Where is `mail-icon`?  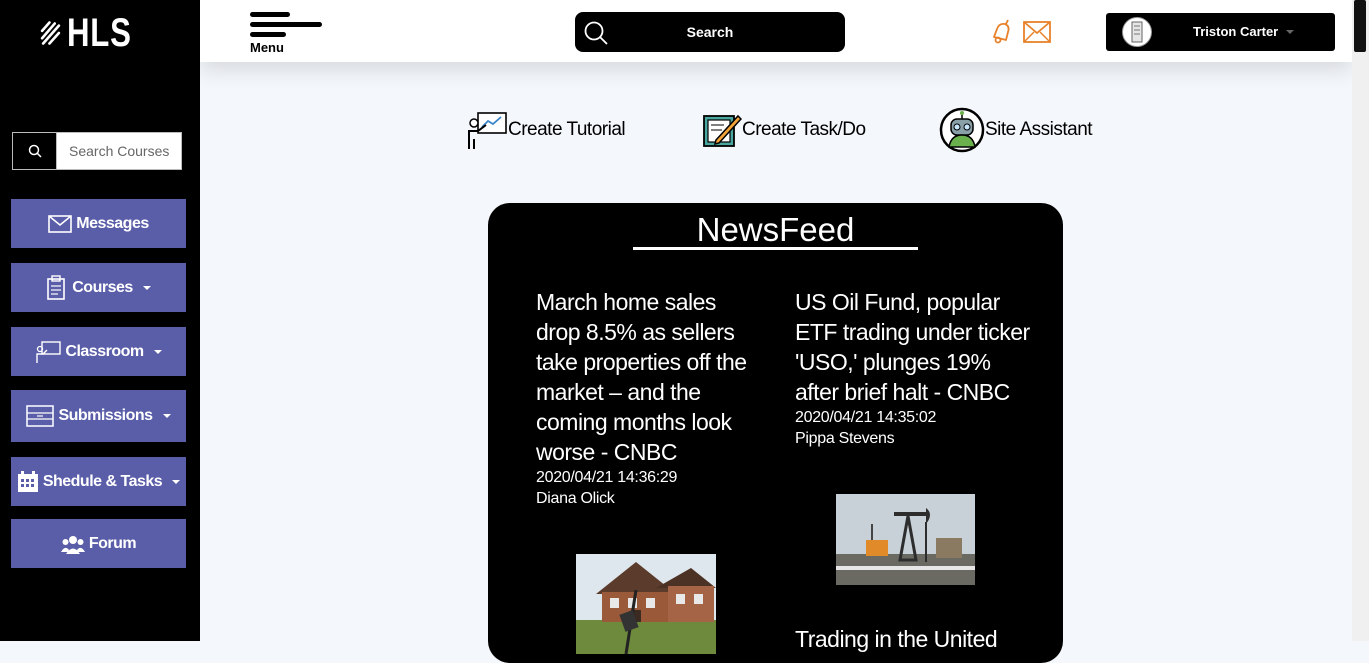
mail-icon is located at coordinates (1037, 32).